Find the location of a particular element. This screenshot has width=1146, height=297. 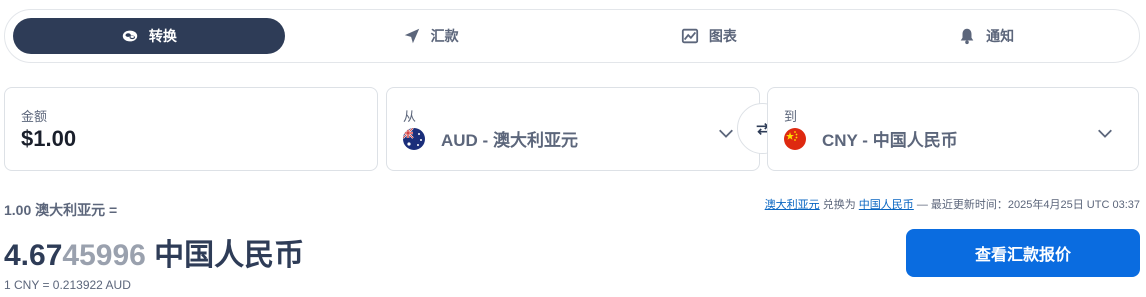

tab-label: 汇款 is located at coordinates (444, 36).